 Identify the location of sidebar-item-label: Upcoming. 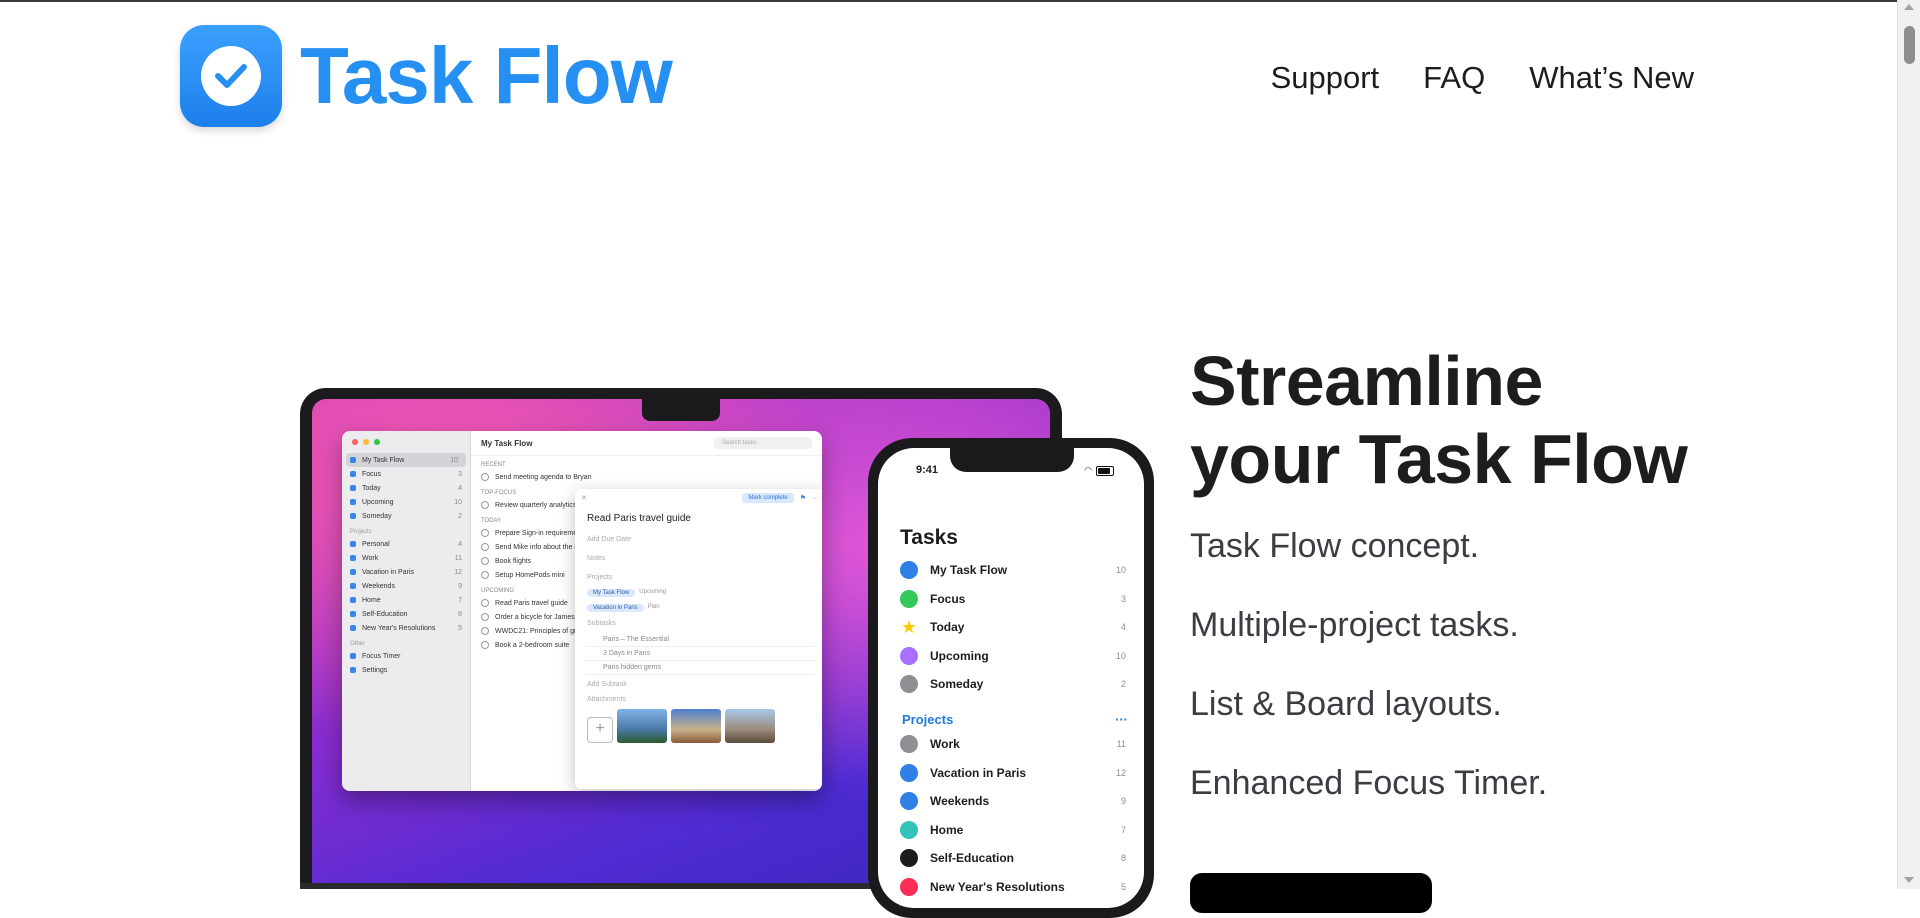
(378, 502).